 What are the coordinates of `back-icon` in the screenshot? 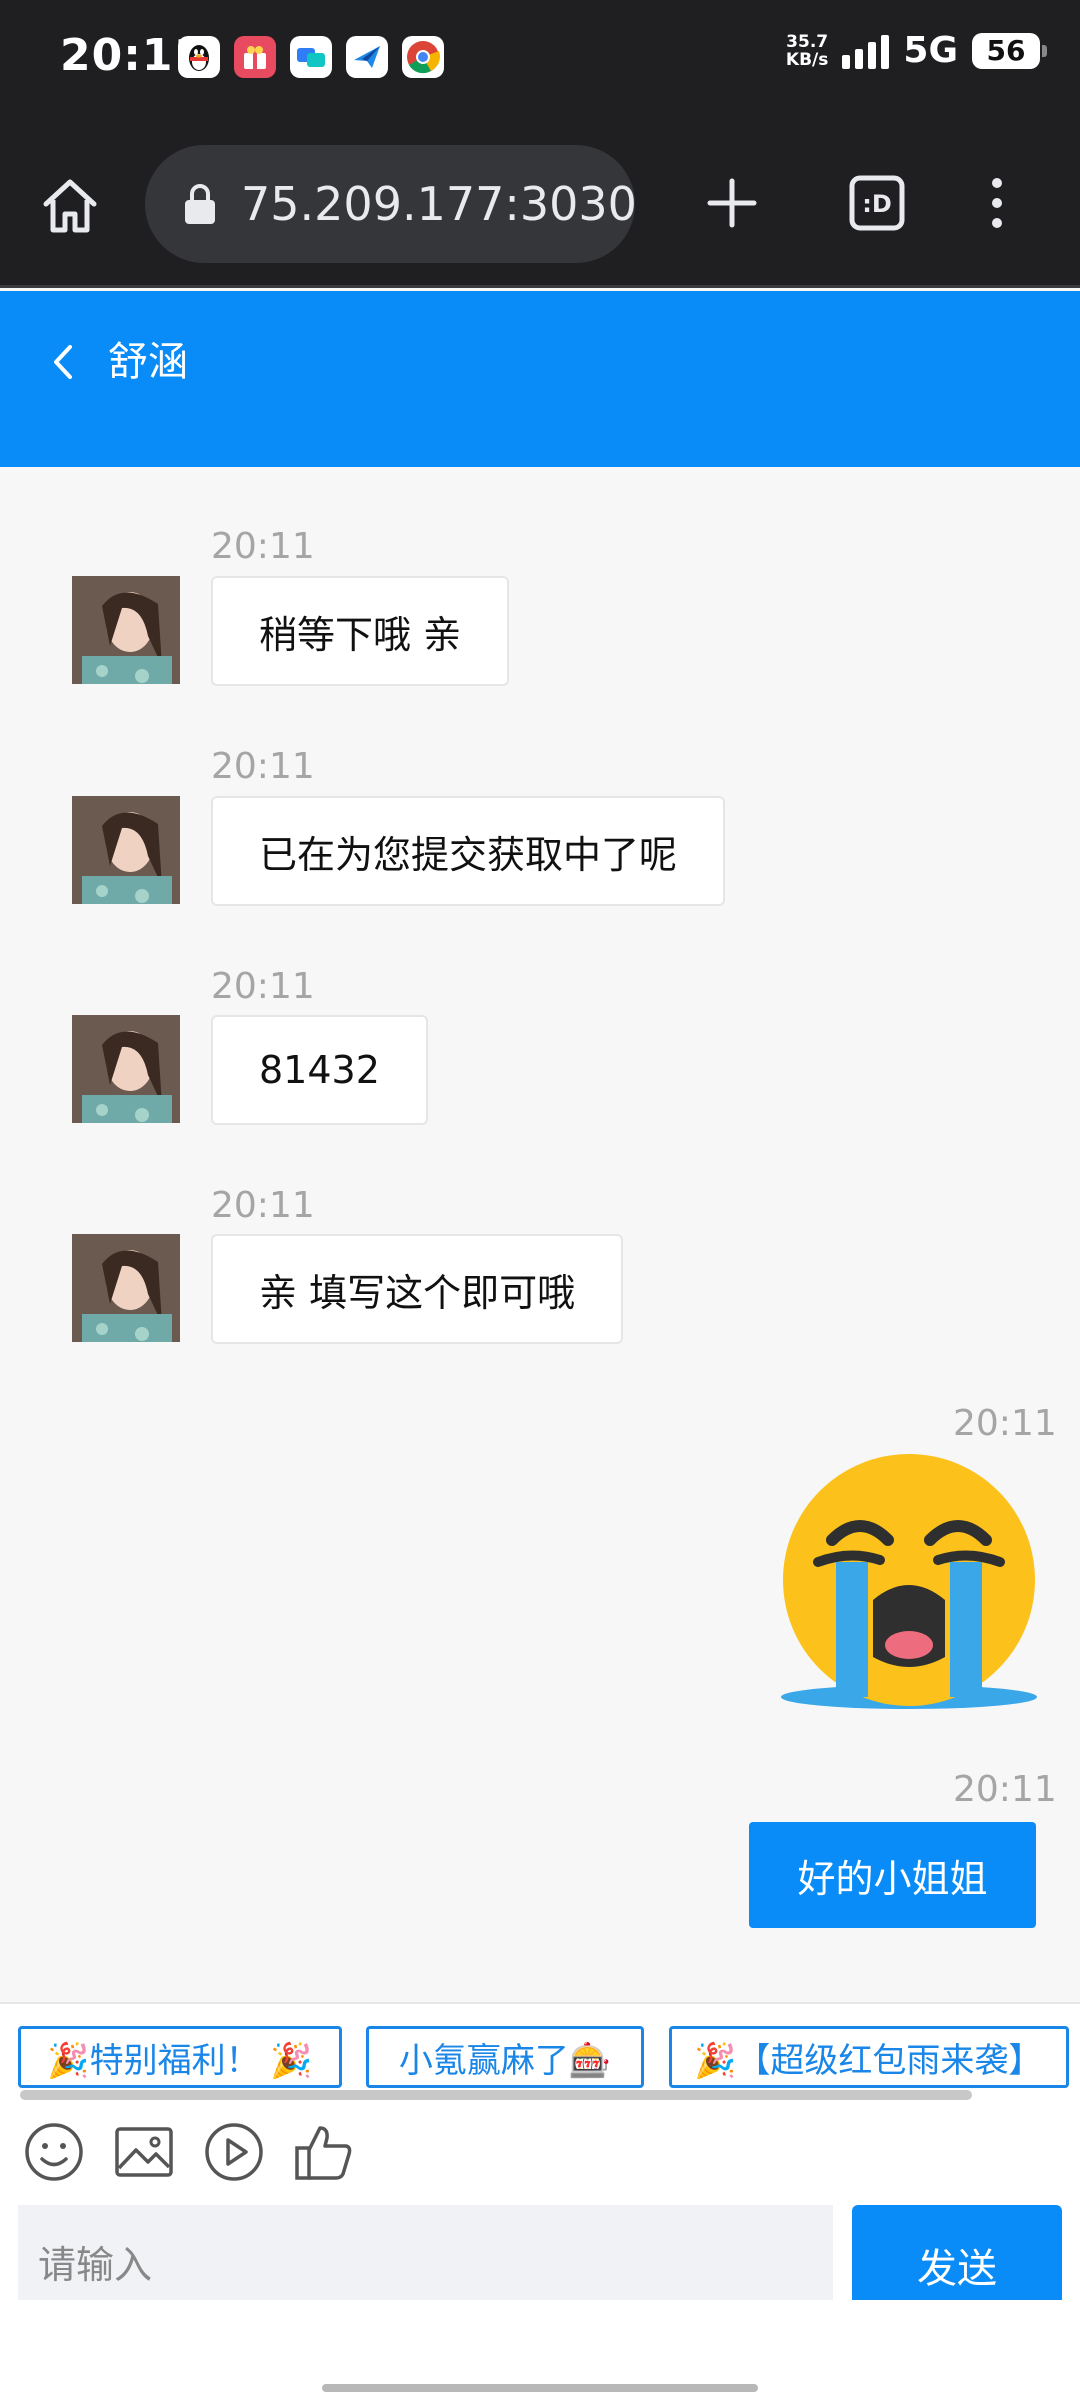 It's located at (62, 362).